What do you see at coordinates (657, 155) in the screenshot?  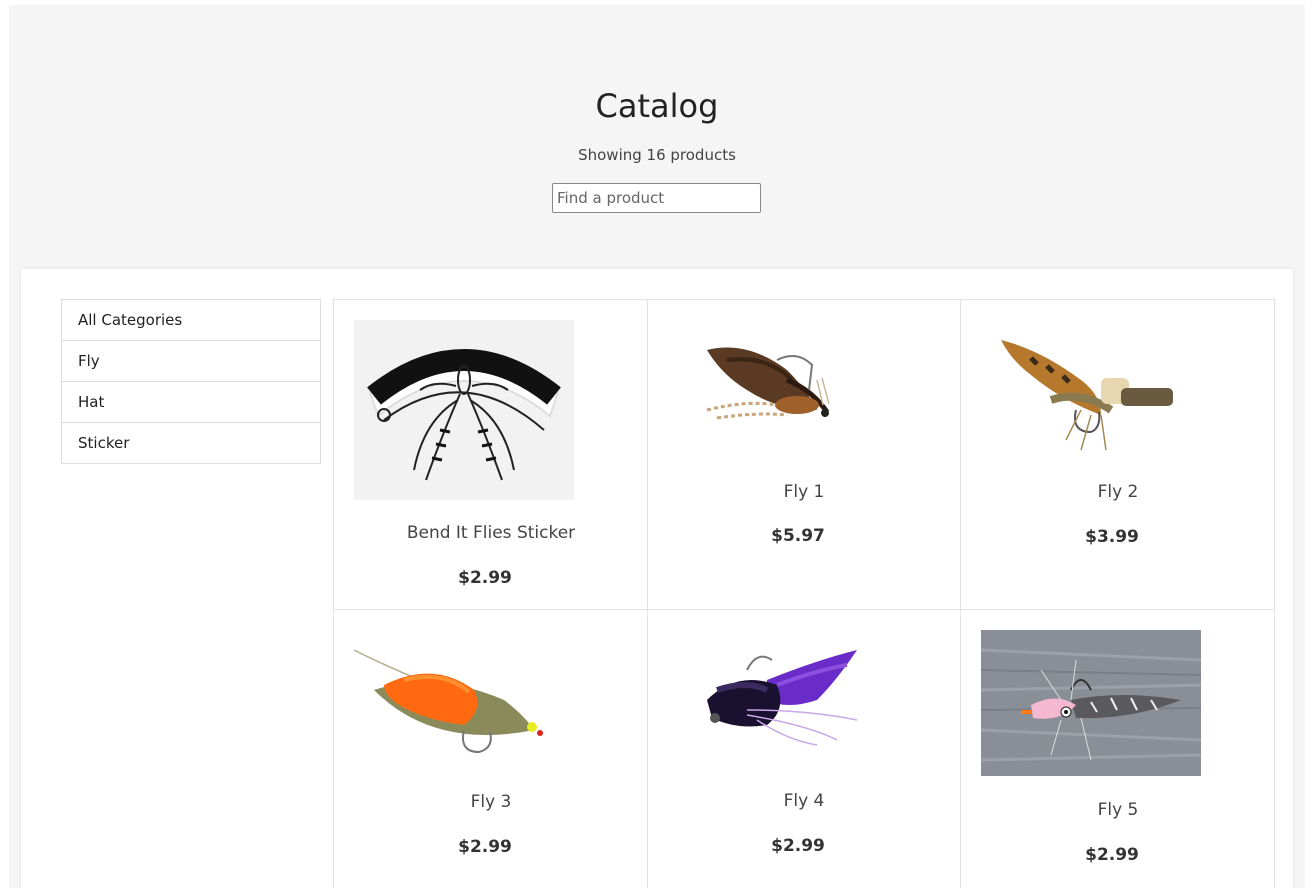 I see `product-count: Showing 16 products` at bounding box center [657, 155].